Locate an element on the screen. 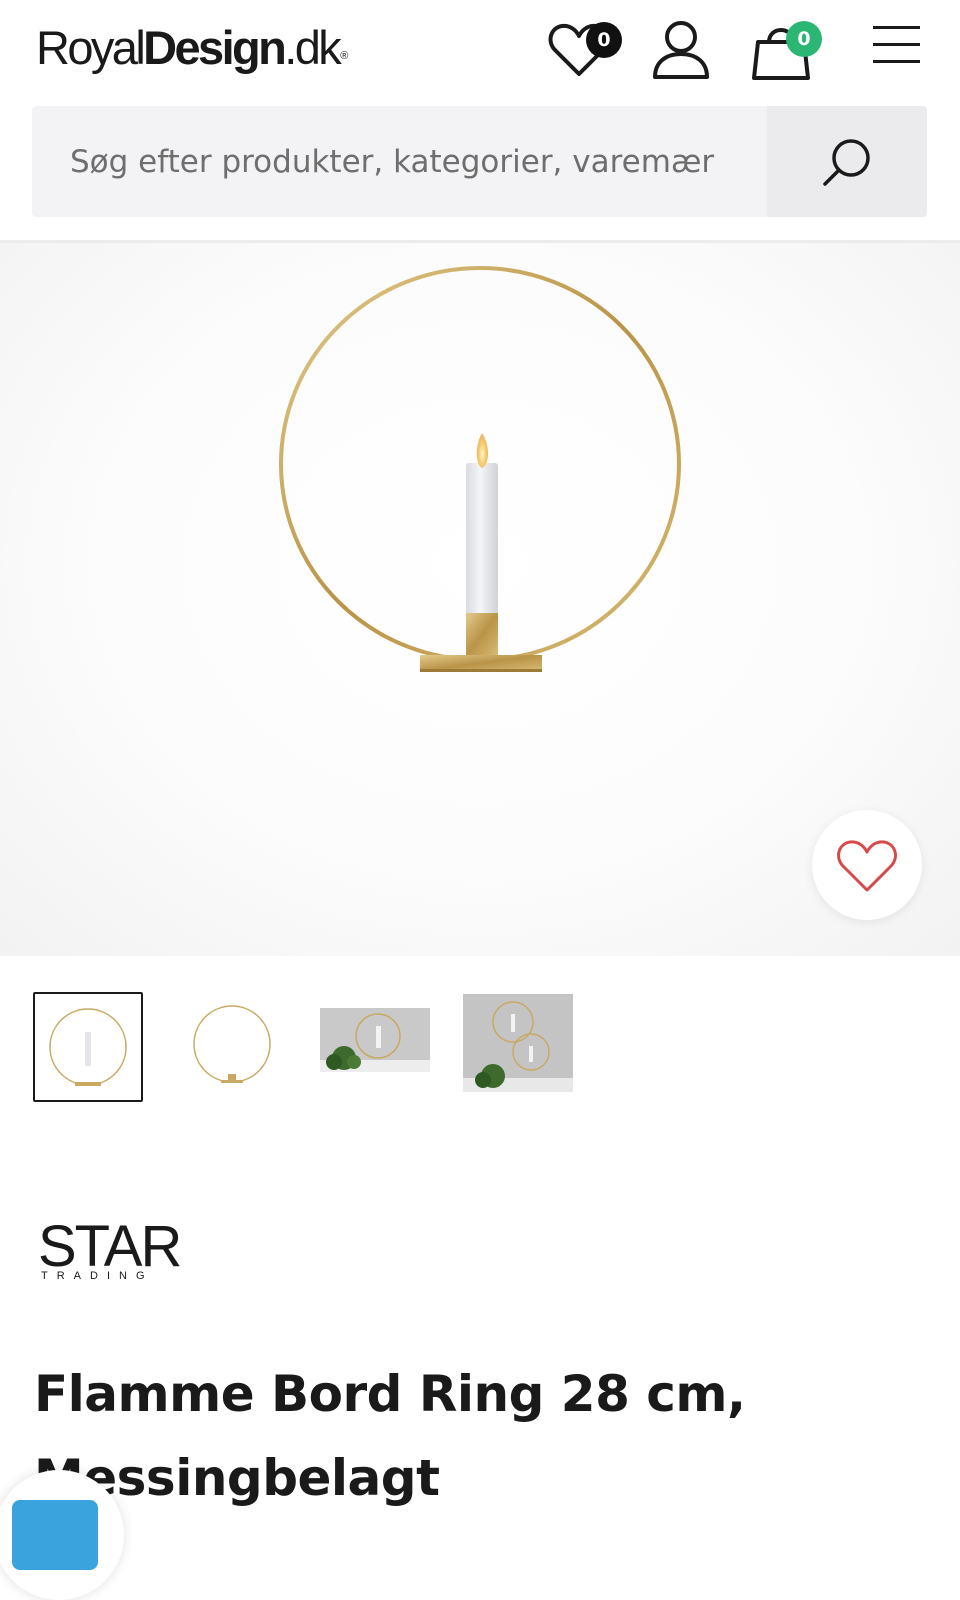 Image resolution: width=960 pixels, height=1600 pixels. site-logo: RoyalDesign.dk® is located at coordinates (192, 48).